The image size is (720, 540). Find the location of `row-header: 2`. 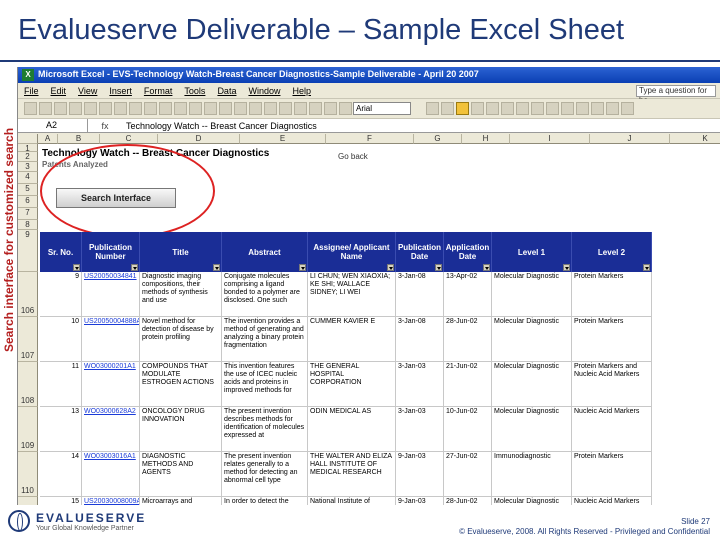

row-header: 2 is located at coordinates (28, 157).